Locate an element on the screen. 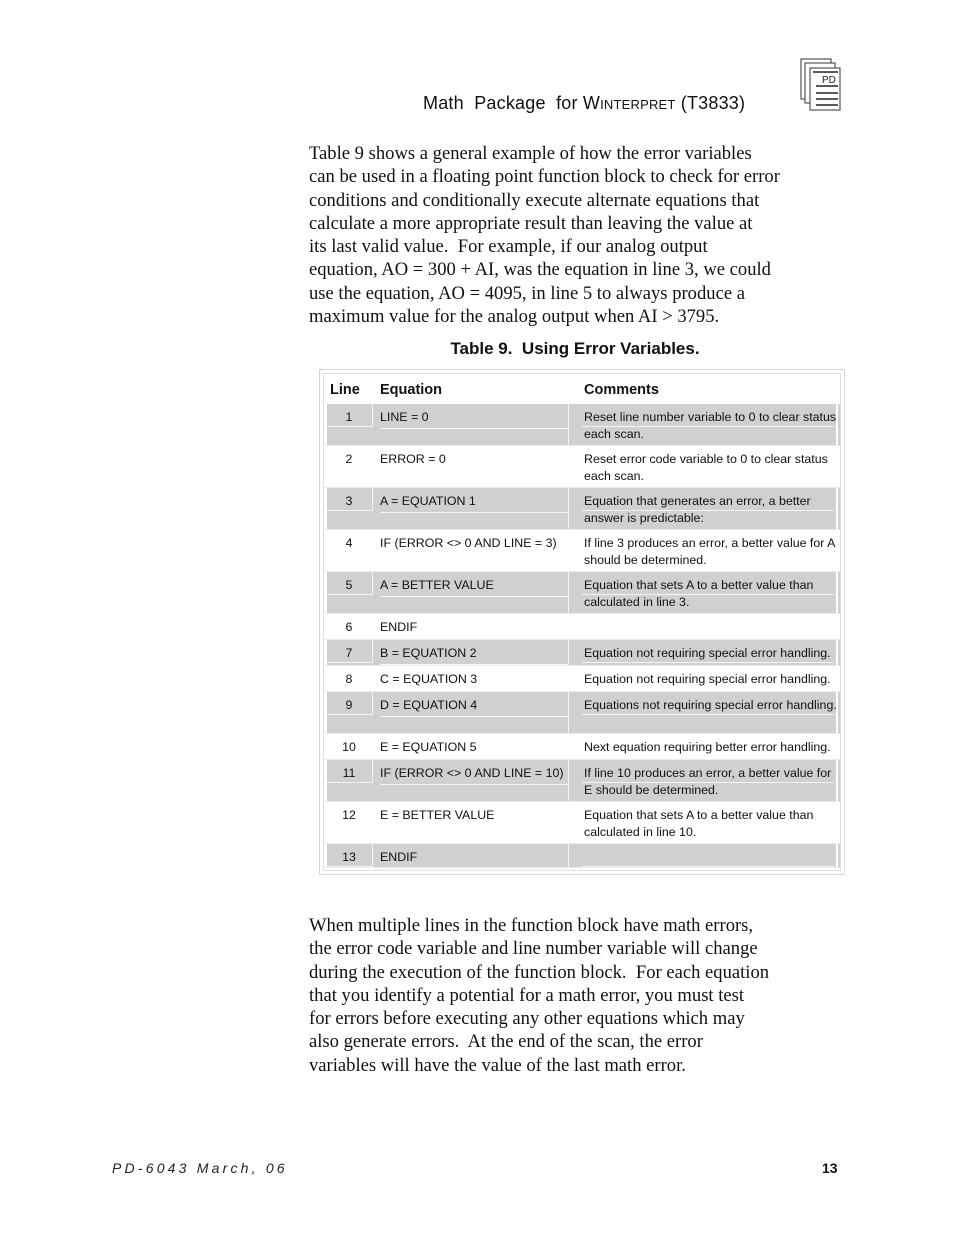  equation-cell: E = BETTER VALUE is located at coordinates (437, 815).